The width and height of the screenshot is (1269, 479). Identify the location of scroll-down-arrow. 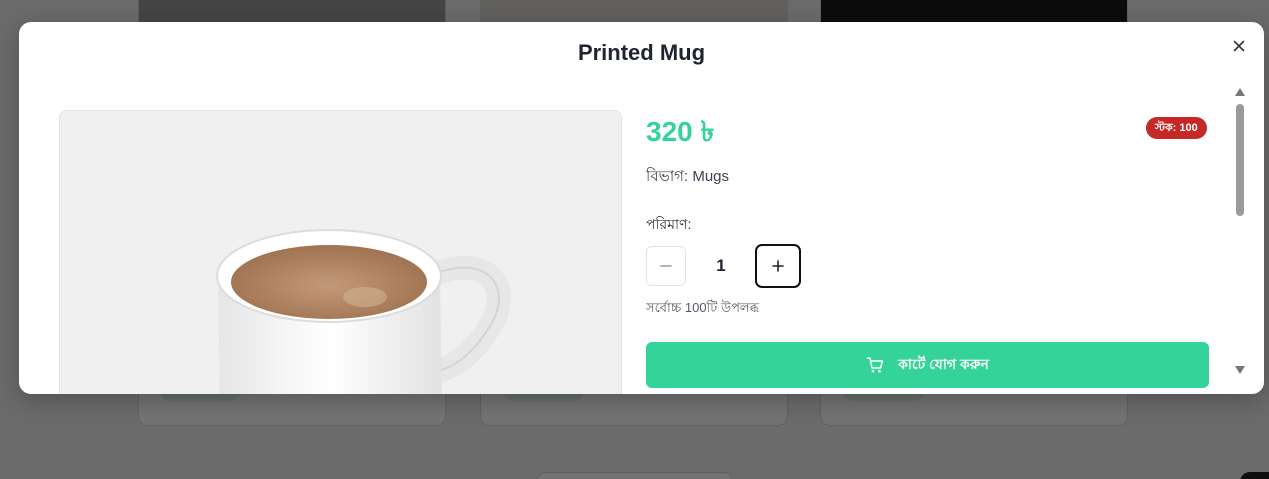
(1240, 370).